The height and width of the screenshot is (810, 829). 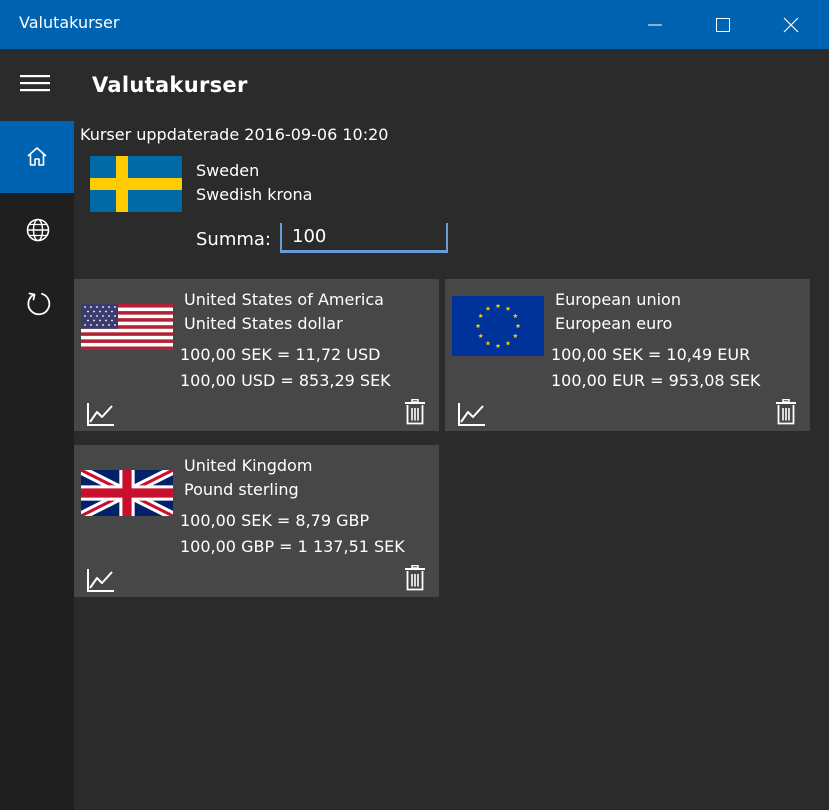 I want to click on hamburger-menu-button, so click(x=38, y=87).